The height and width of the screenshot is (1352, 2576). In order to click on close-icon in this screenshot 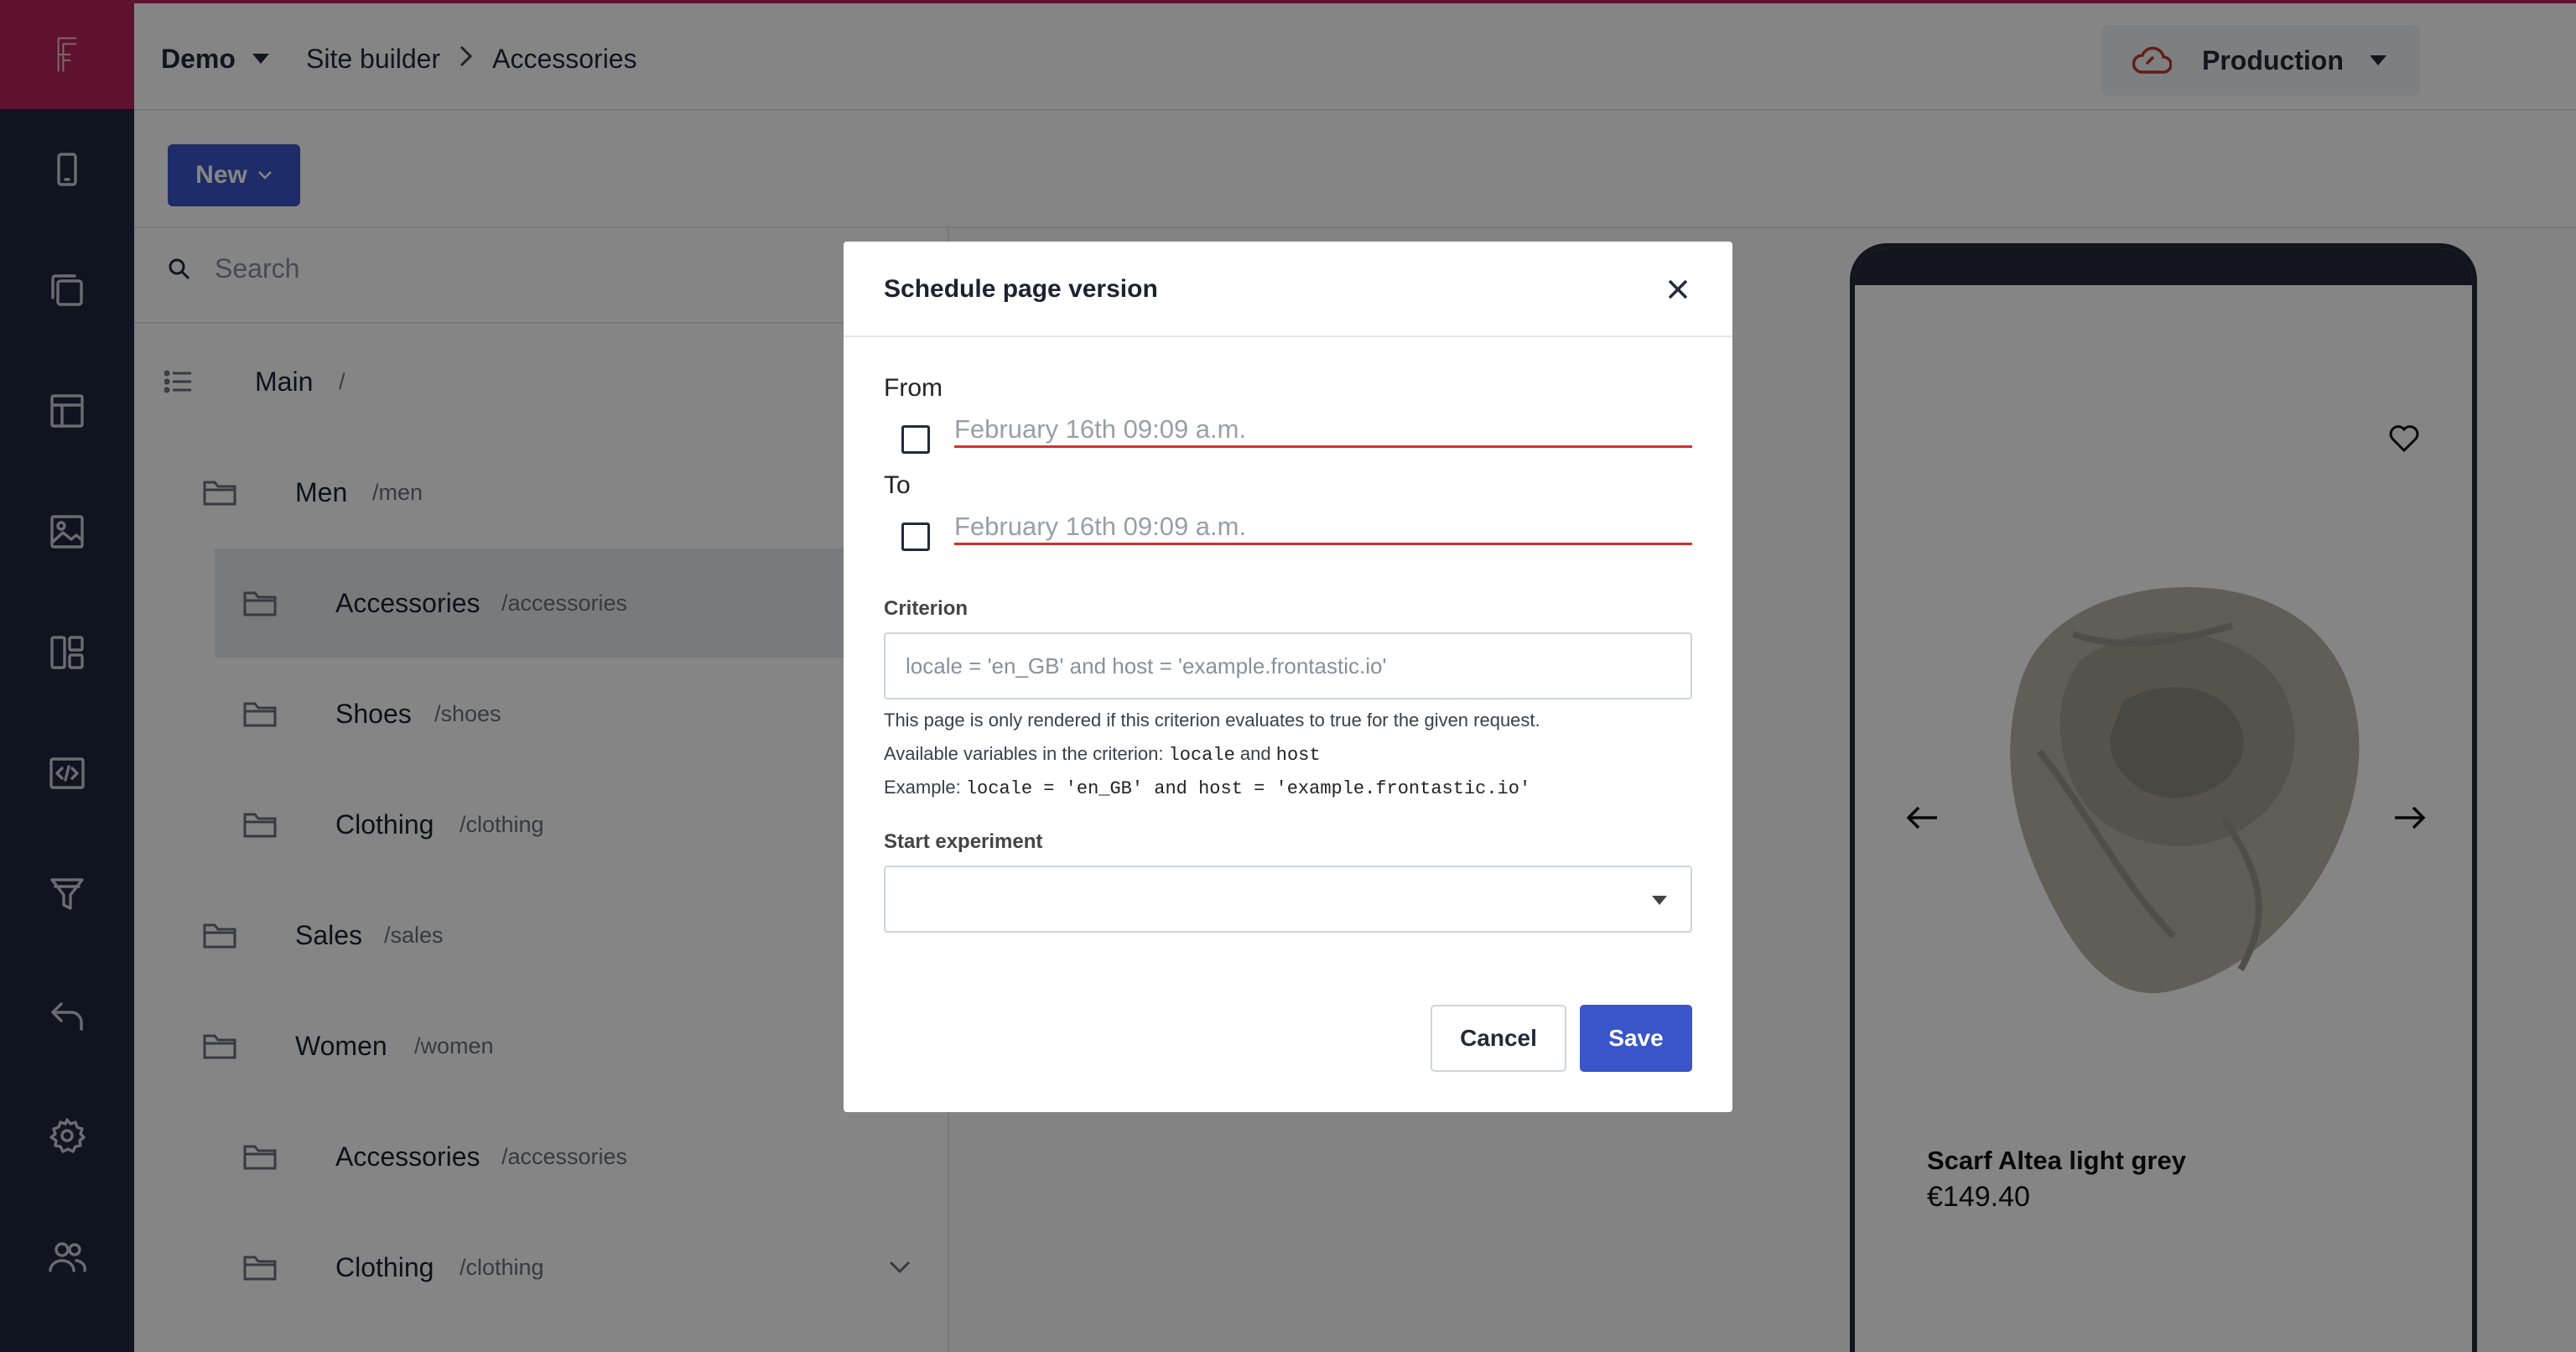, I will do `click(1677, 289)`.